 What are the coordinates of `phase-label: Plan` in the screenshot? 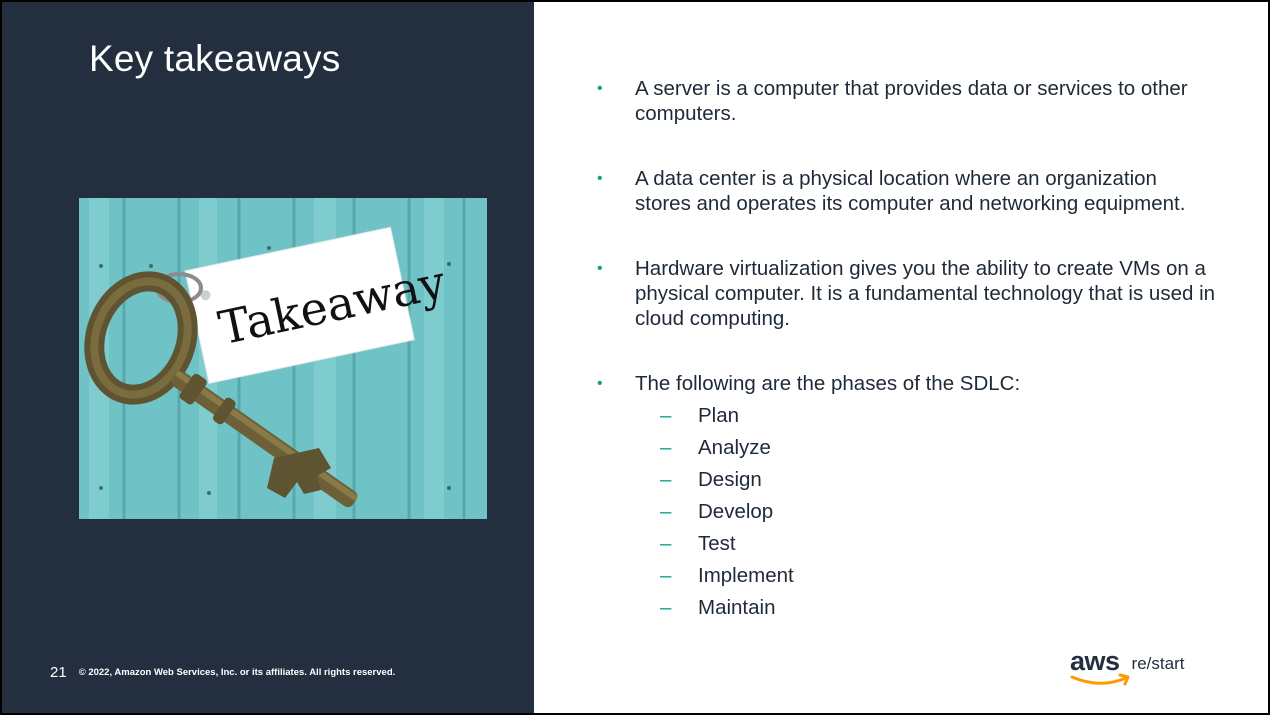 It's located at (719, 415).